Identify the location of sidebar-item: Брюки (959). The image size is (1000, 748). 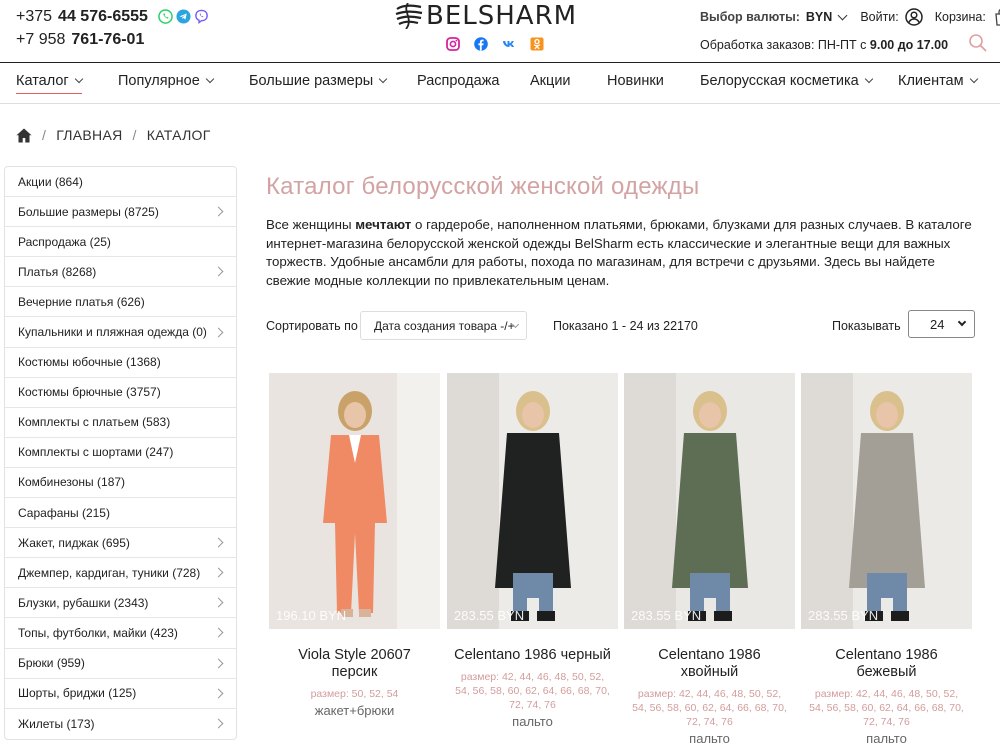
(120, 664).